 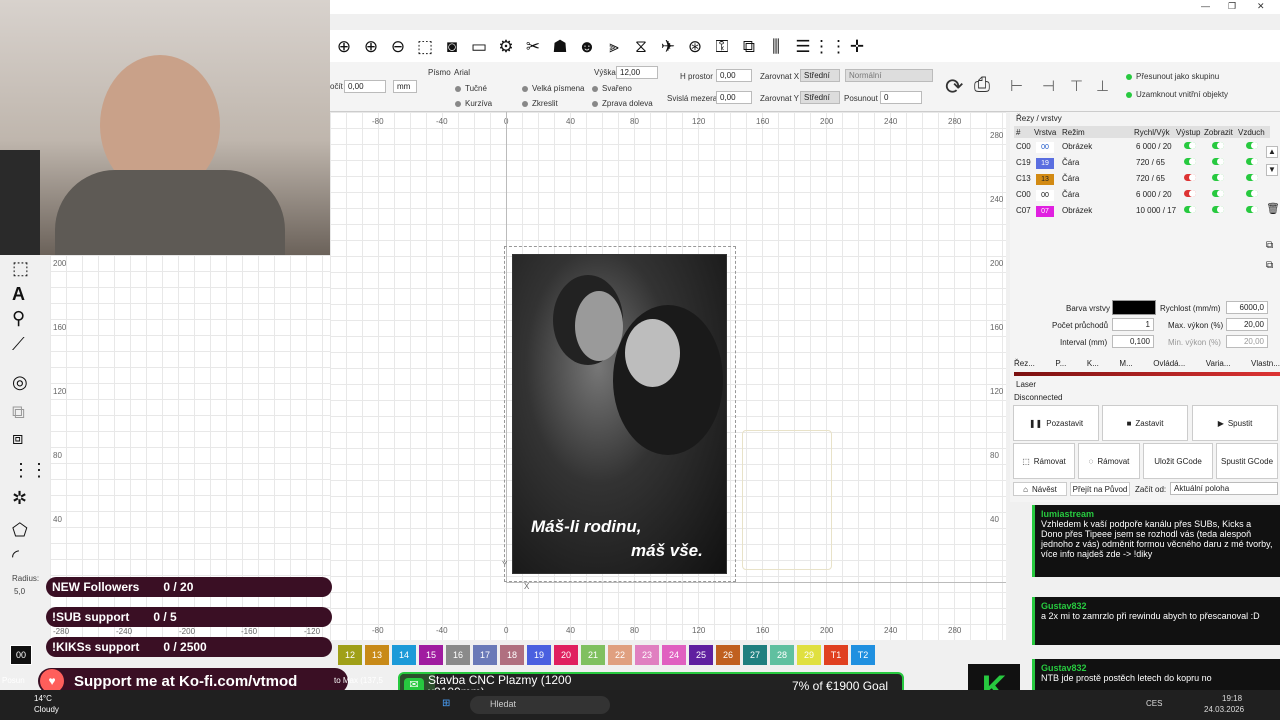 What do you see at coordinates (787, 500) in the screenshot?
I see `faint-design-outline` at bounding box center [787, 500].